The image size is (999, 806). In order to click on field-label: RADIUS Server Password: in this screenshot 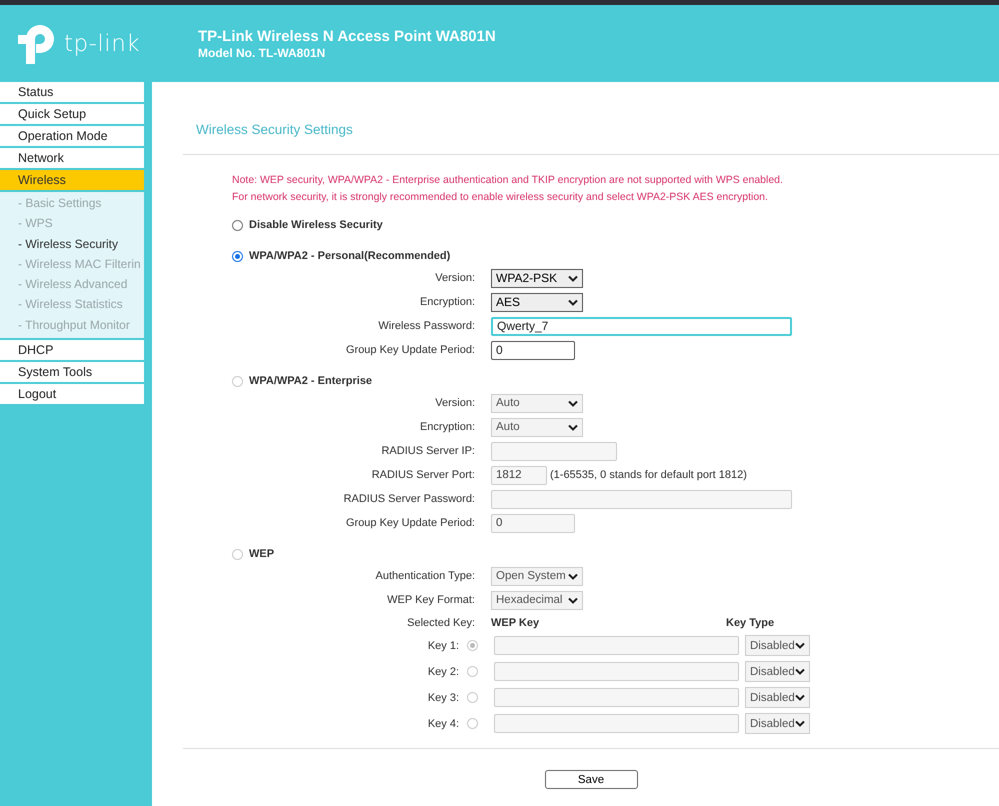, I will do `click(409, 499)`.